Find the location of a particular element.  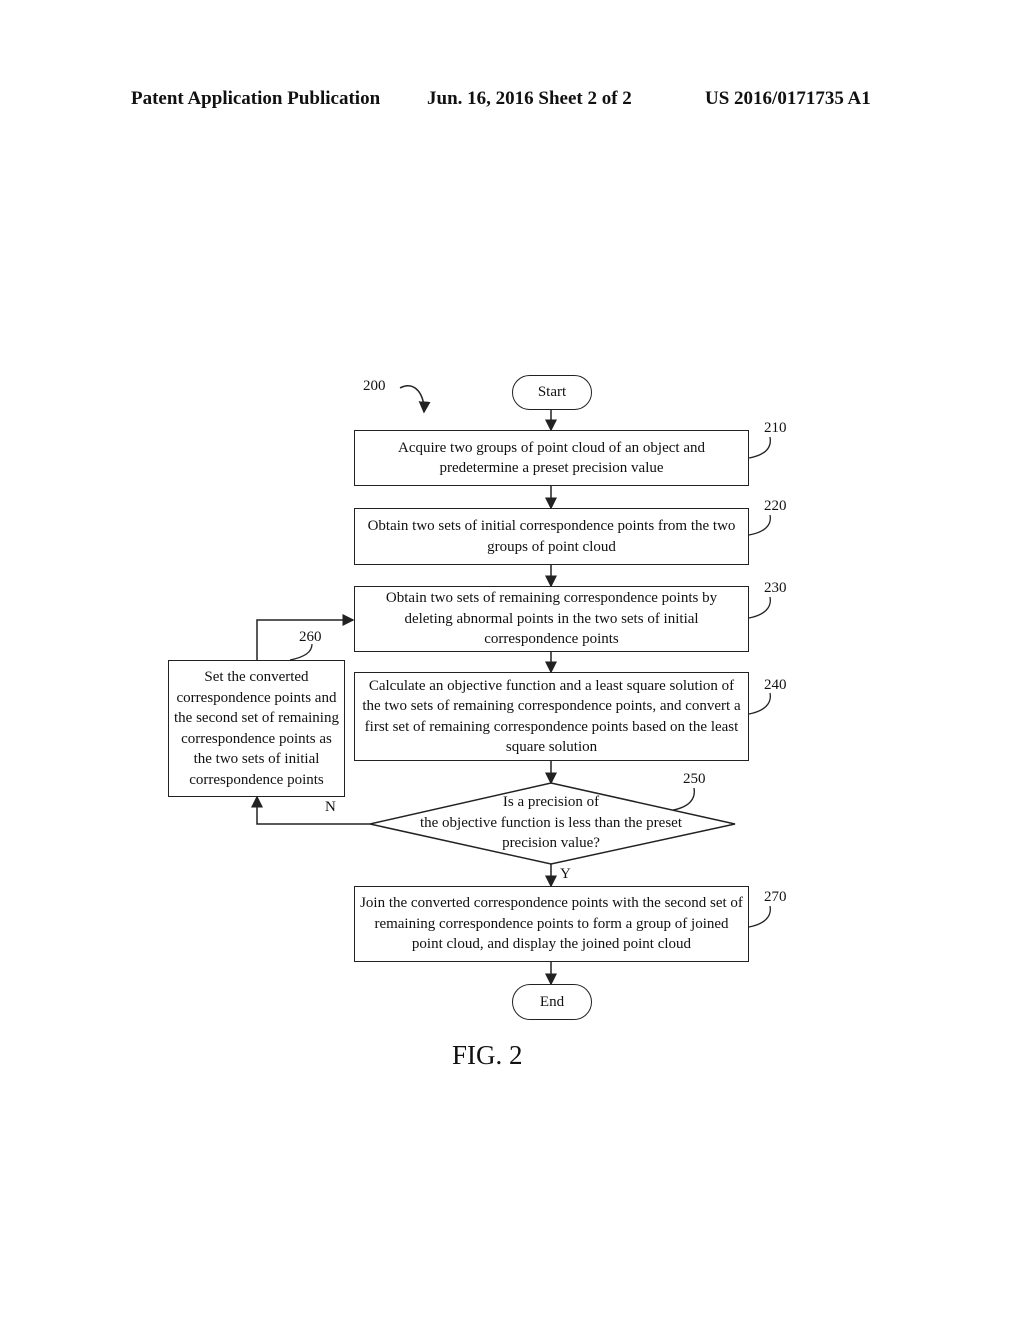

branch-no-label: N is located at coordinates (330, 807).